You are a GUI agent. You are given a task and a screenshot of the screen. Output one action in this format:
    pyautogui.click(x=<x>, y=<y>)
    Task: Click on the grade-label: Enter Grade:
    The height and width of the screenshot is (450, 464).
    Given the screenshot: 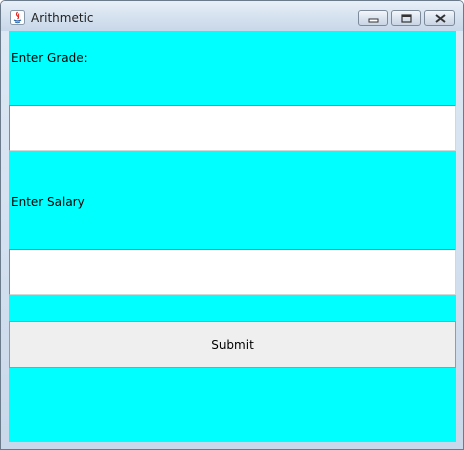 What is the action you would take?
    pyautogui.click(x=49, y=58)
    